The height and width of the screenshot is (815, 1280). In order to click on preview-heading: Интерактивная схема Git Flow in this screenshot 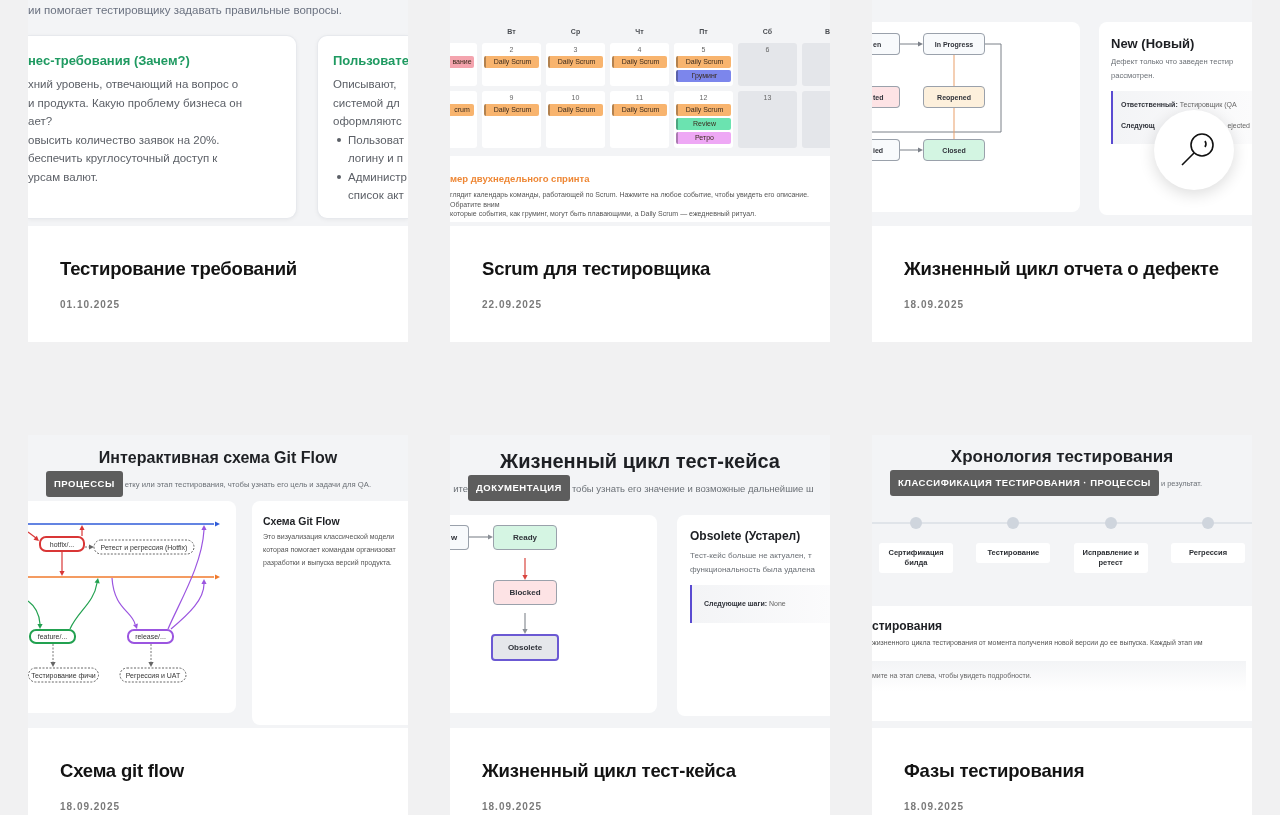, I will do `click(218, 458)`.